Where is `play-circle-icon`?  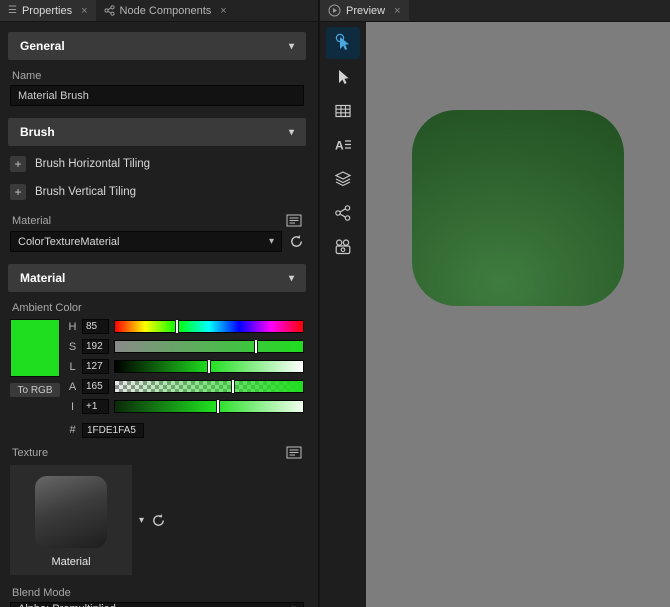 play-circle-icon is located at coordinates (334, 10).